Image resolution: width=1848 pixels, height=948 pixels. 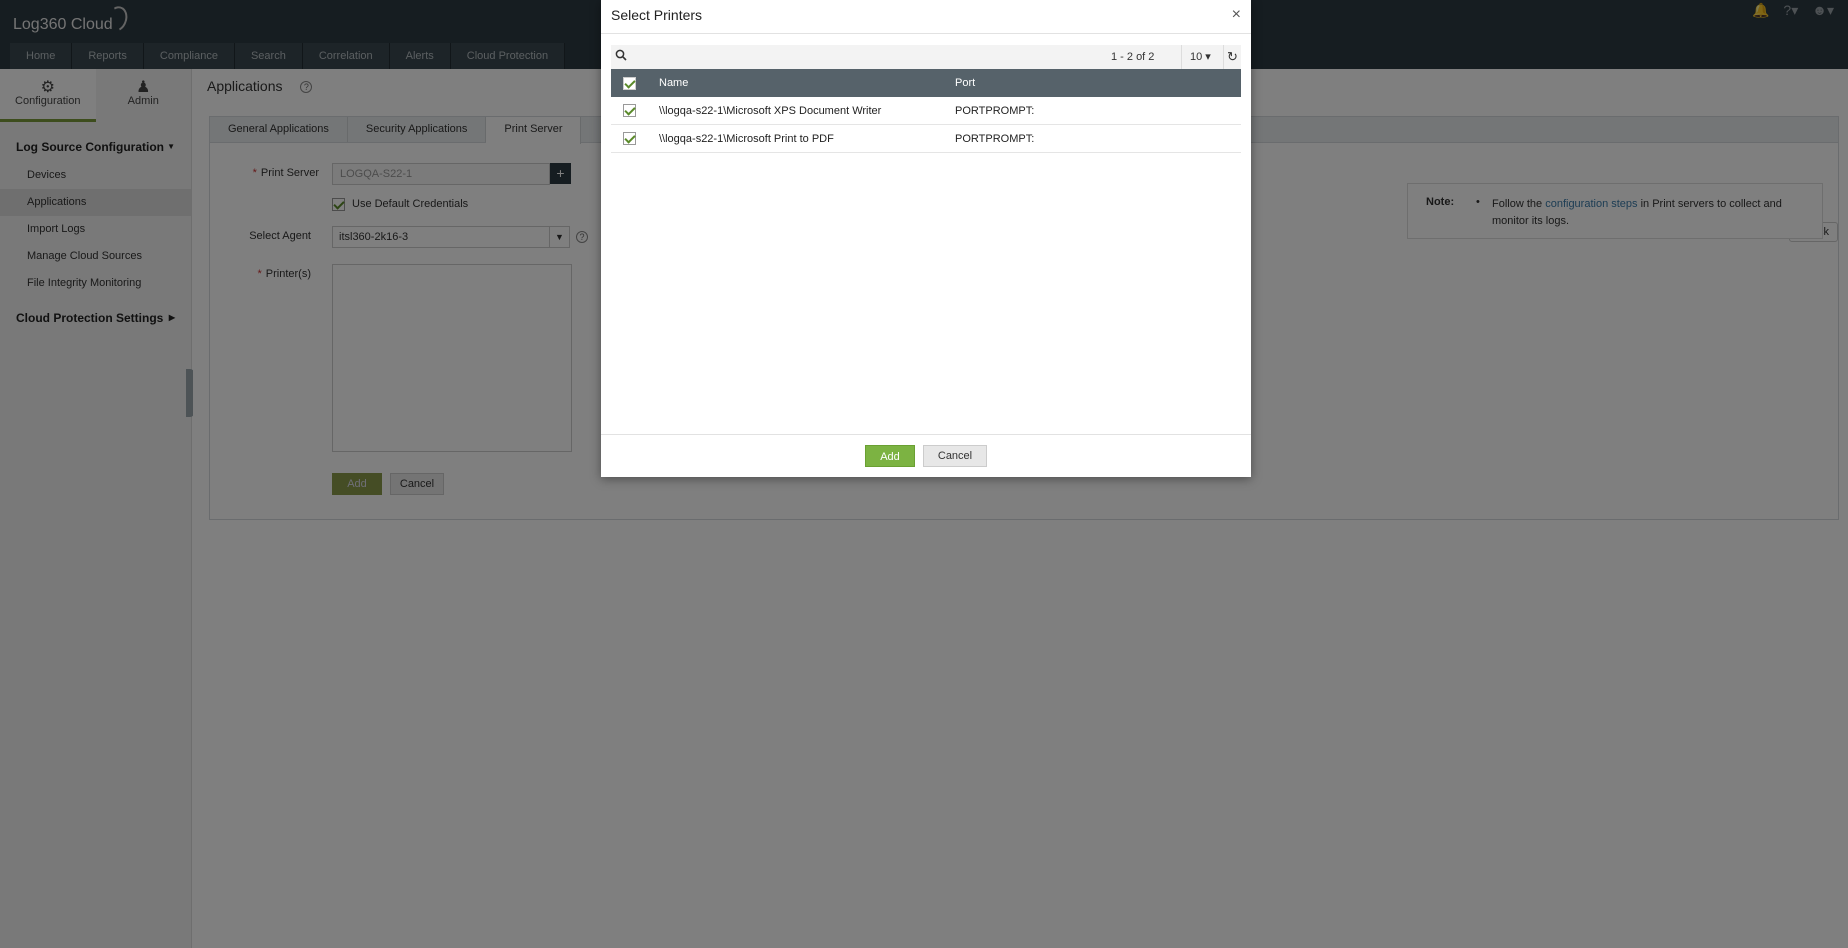 What do you see at coordinates (629, 83) in the screenshot?
I see `select-all-checkbox` at bounding box center [629, 83].